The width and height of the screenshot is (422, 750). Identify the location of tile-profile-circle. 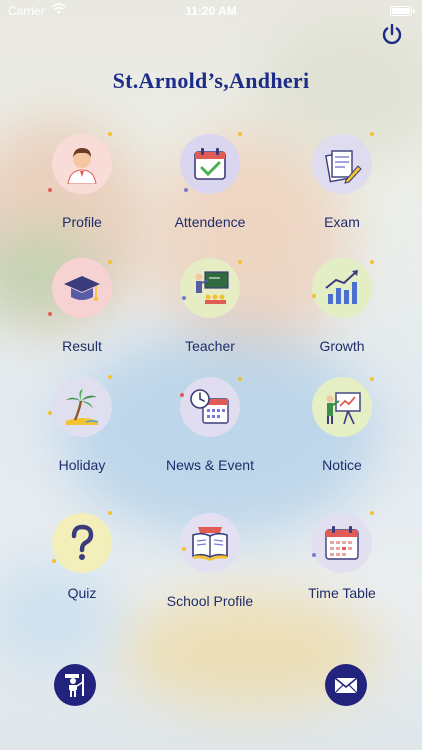
(82, 164).